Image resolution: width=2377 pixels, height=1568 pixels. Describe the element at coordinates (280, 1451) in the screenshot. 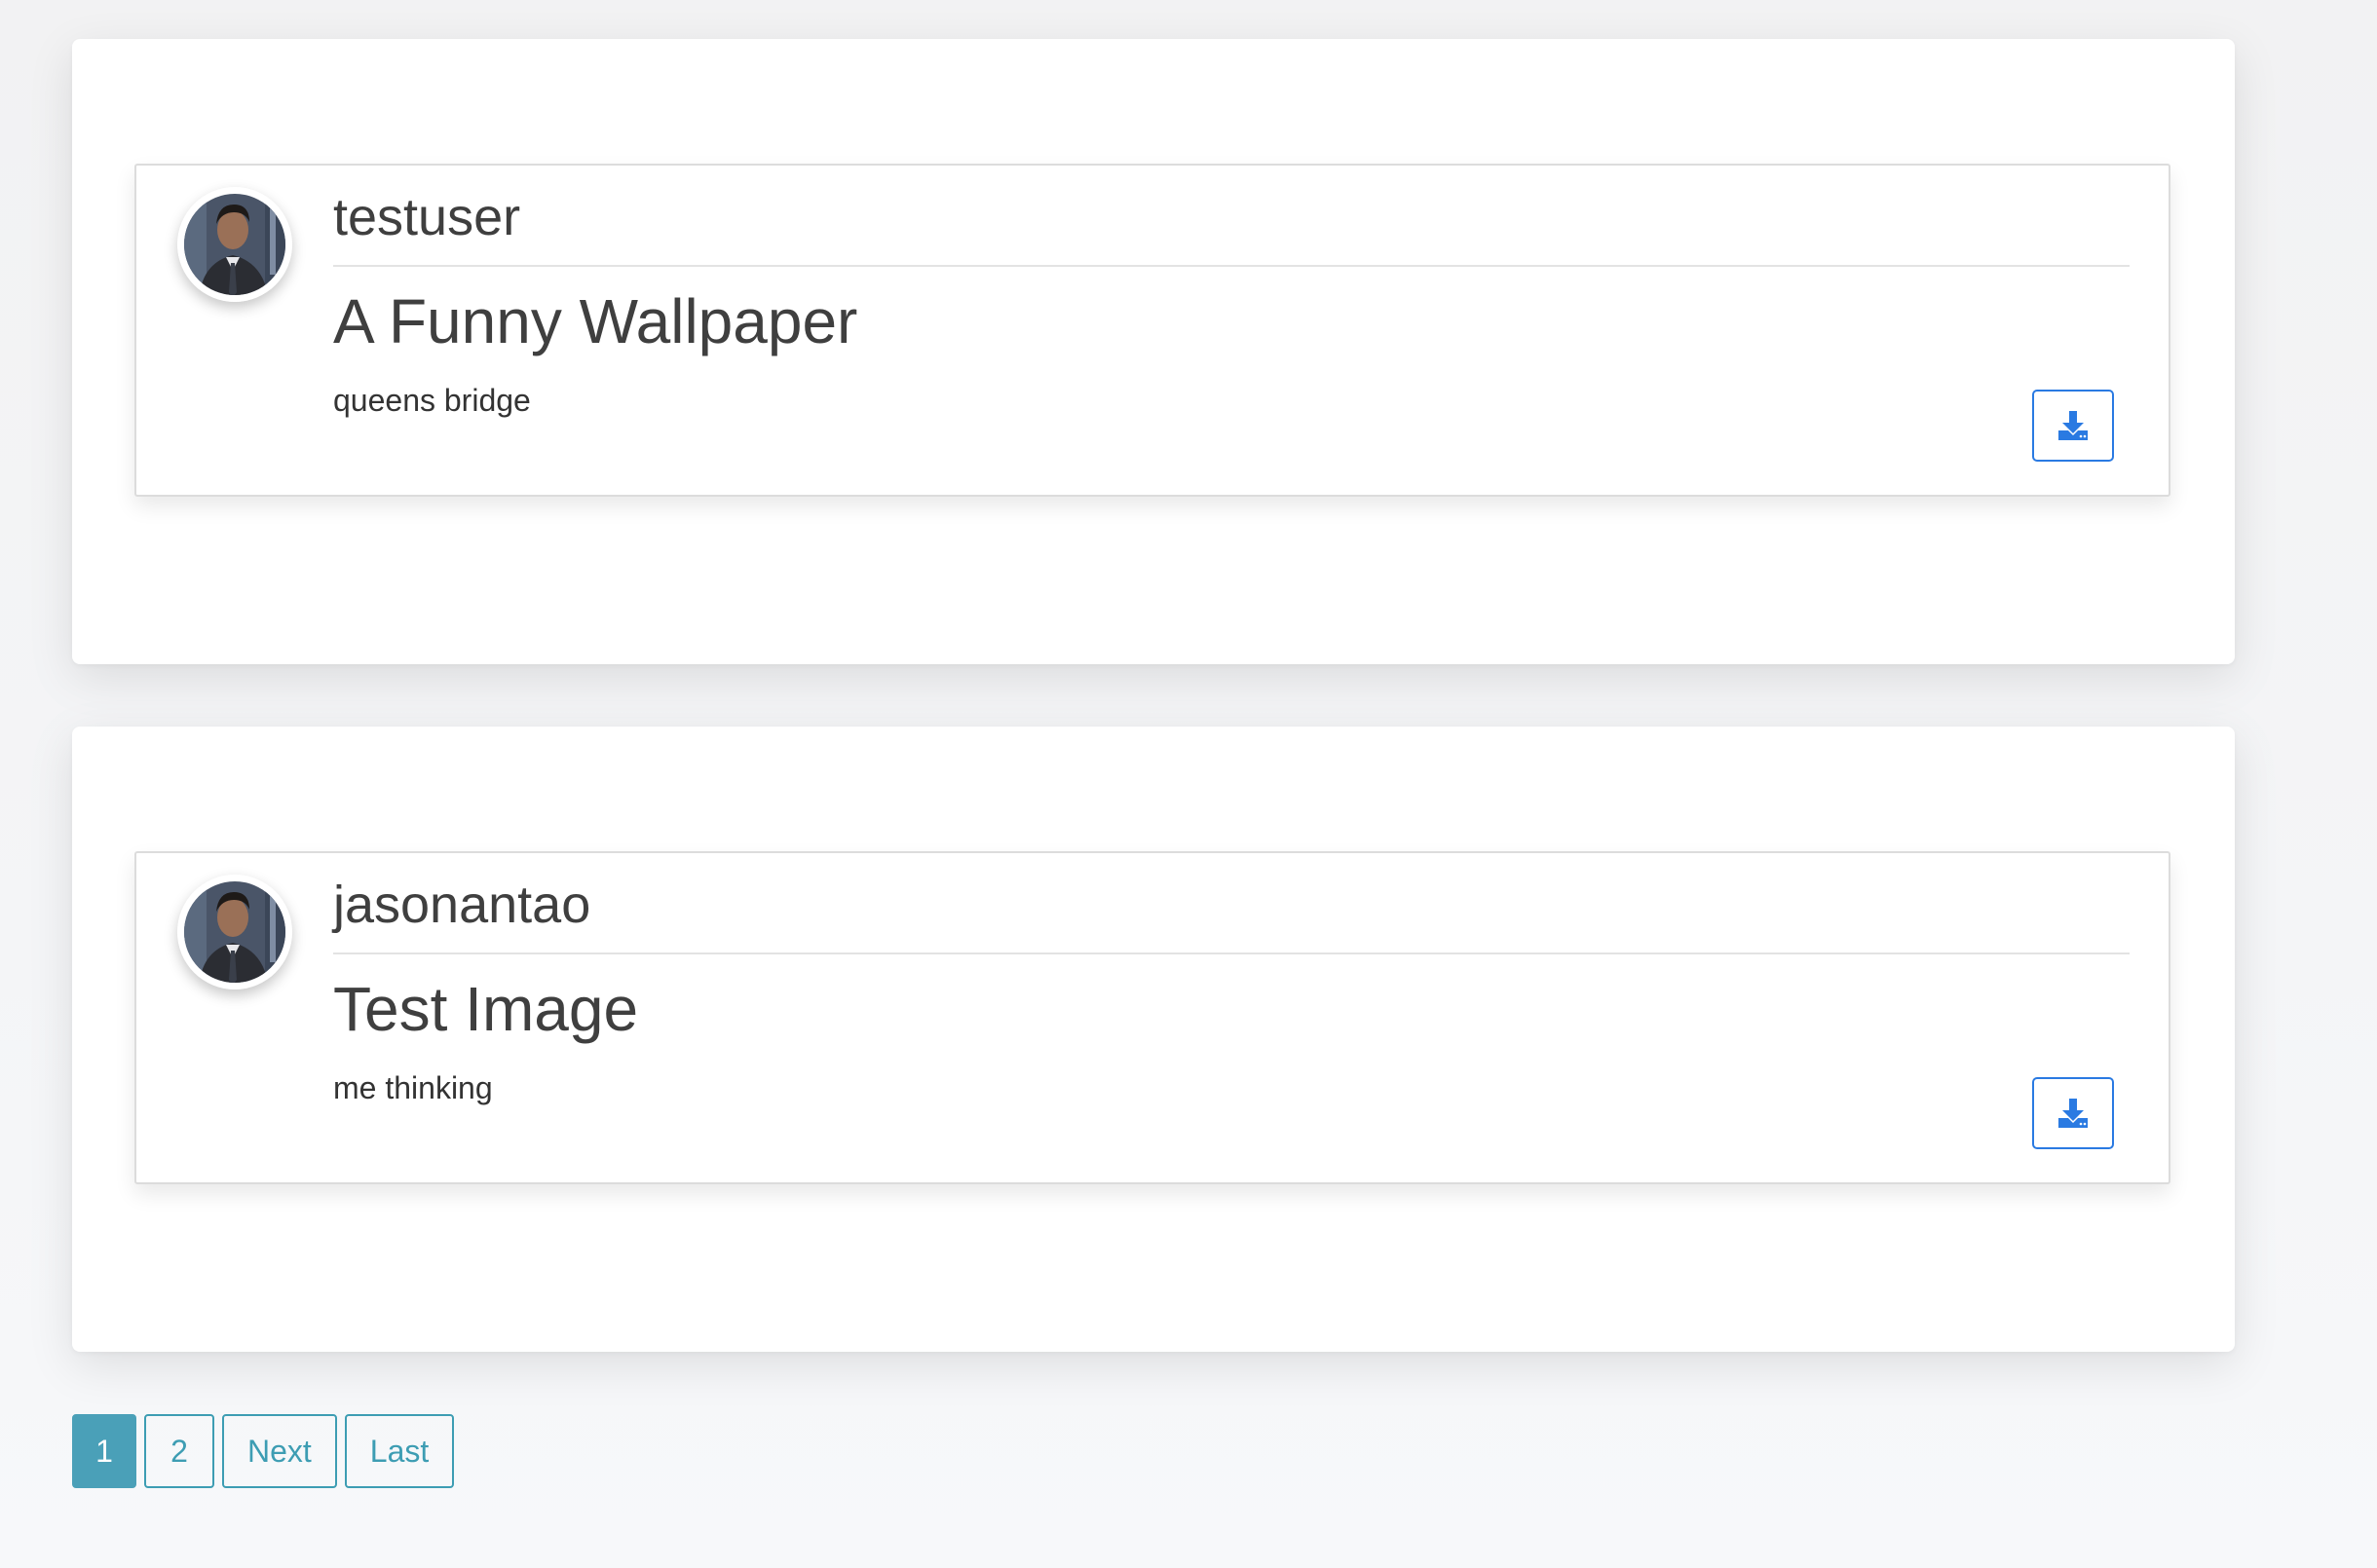

I see `next-page-button: Next` at that location.